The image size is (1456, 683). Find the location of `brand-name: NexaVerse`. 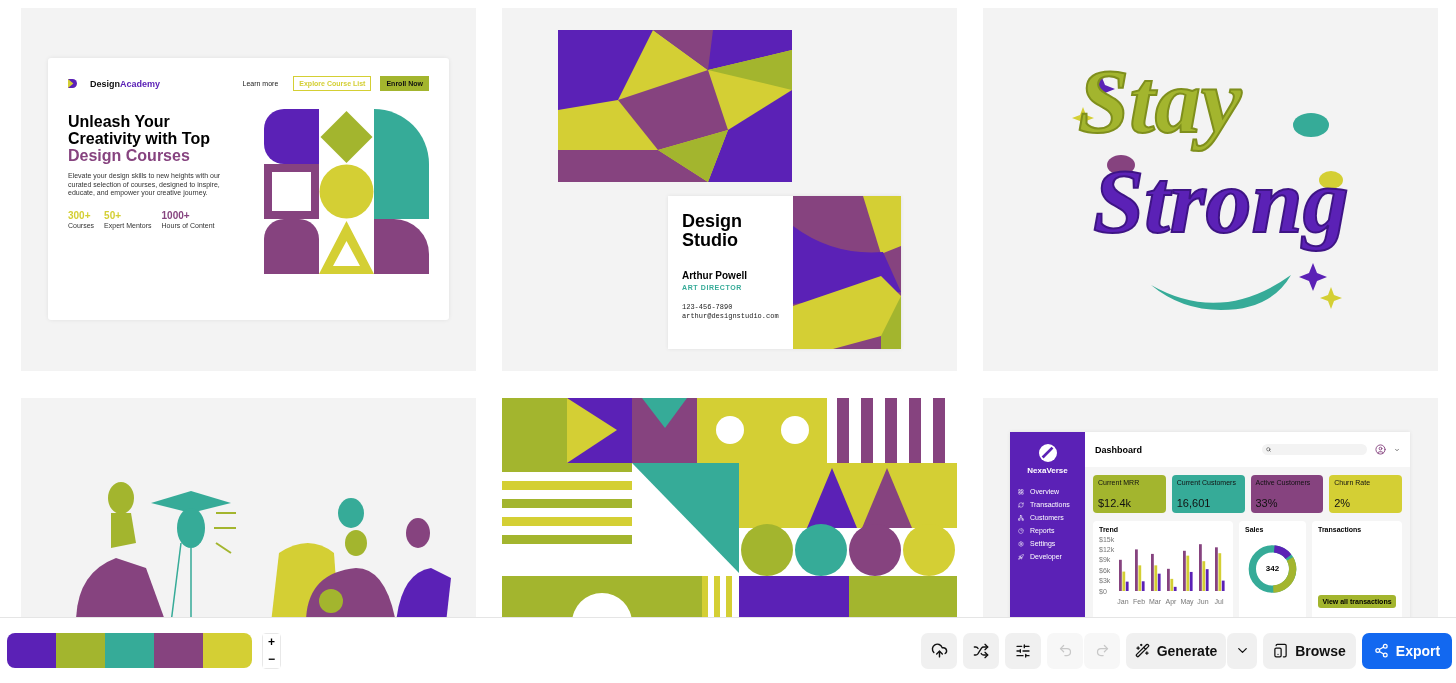

brand-name: NexaVerse is located at coordinates (1047, 470).